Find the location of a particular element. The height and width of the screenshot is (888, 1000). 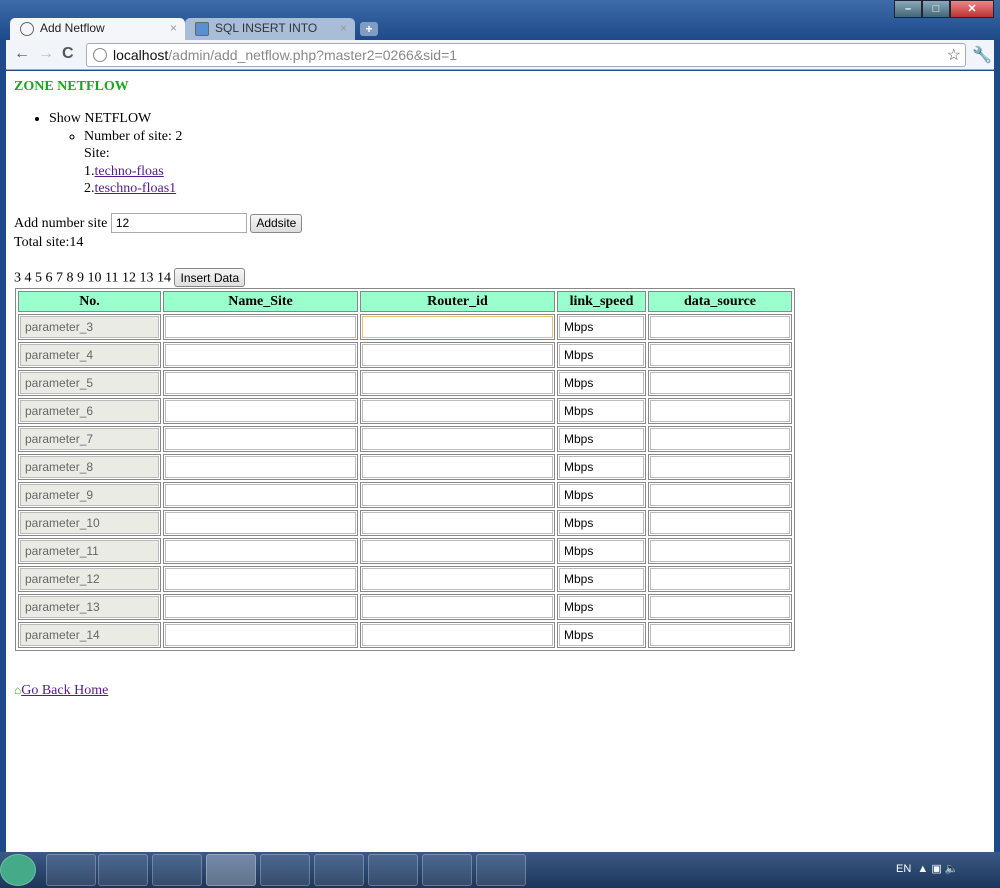

forward-icon: → is located at coordinates (46, 54).